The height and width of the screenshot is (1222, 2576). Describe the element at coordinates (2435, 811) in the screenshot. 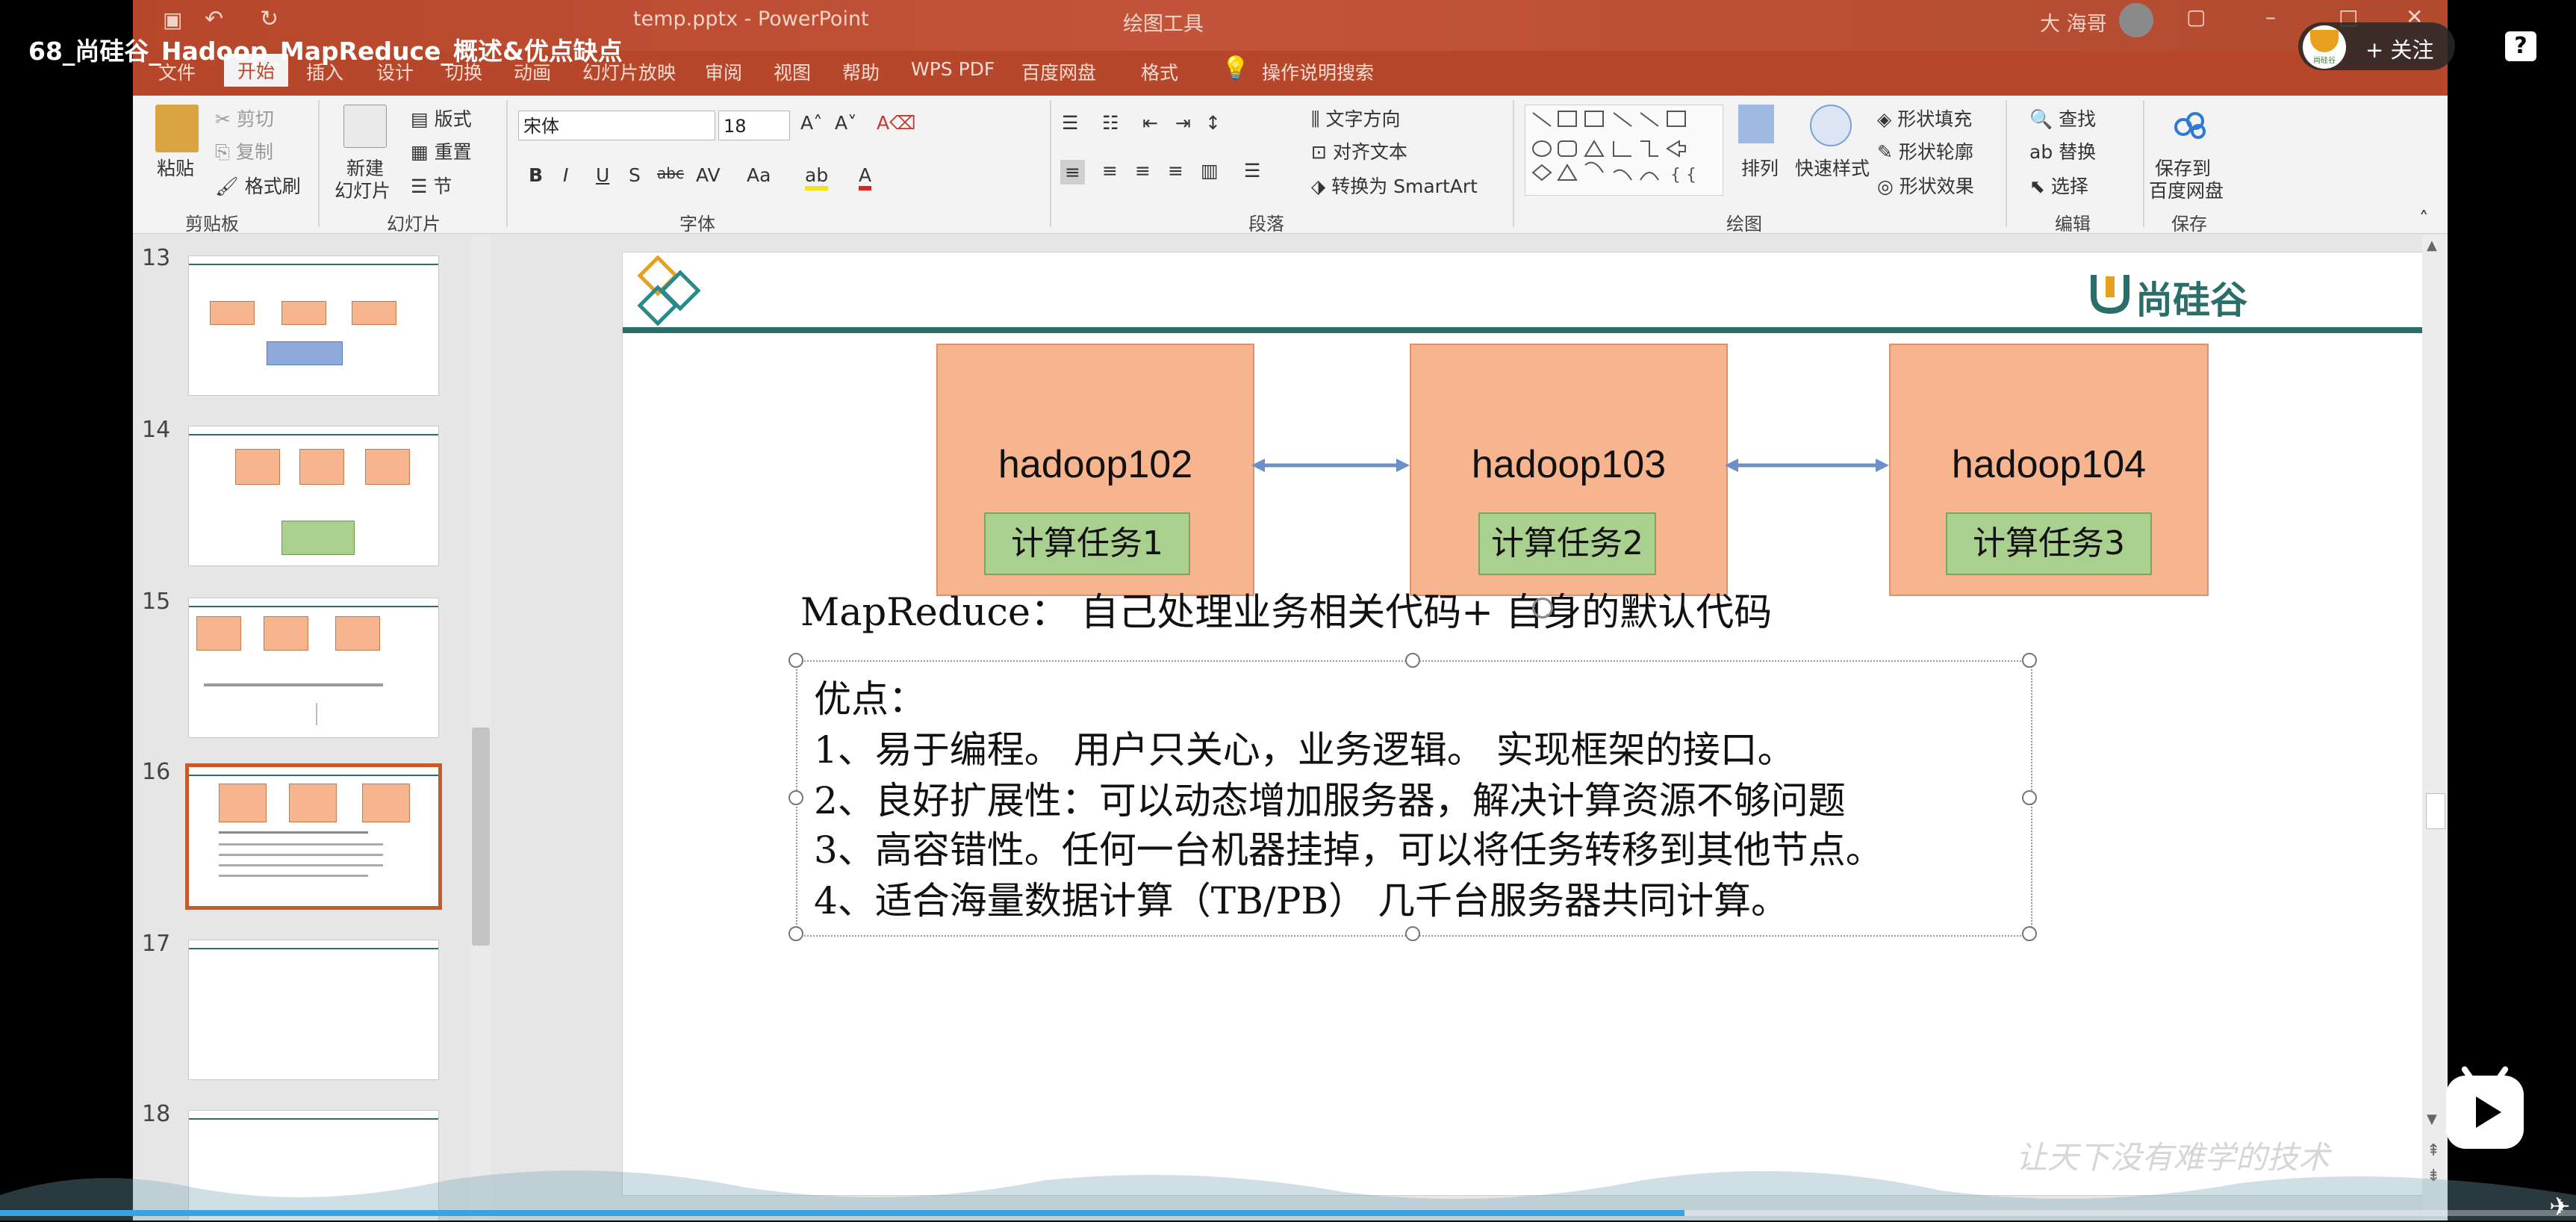

I see `slide-scrollbar-thumb` at that location.